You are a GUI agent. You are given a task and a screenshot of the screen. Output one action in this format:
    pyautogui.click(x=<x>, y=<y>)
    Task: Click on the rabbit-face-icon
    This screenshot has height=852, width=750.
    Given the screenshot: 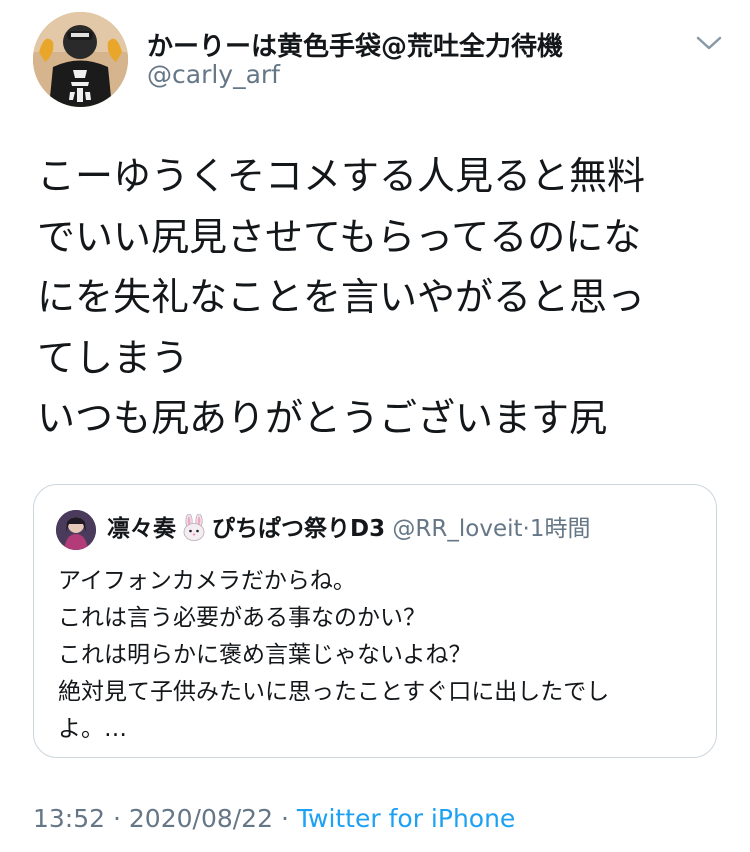 What is the action you would take?
    pyautogui.click(x=194, y=532)
    